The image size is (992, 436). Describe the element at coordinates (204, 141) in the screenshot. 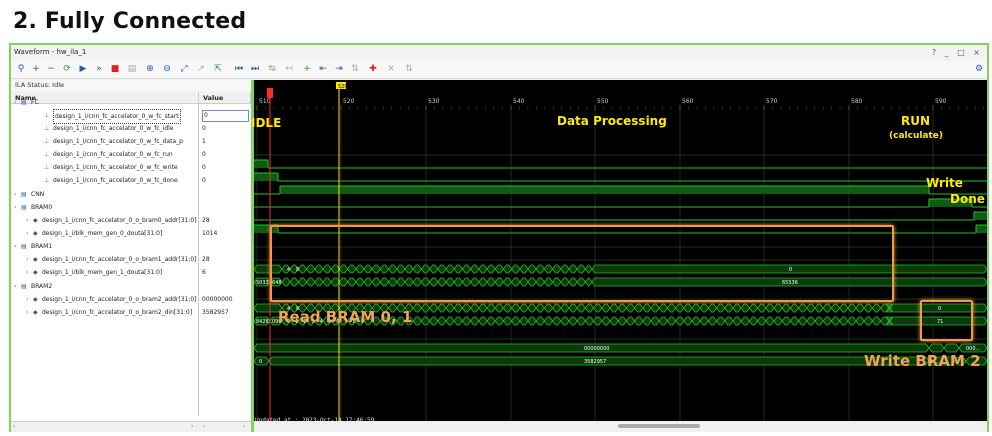

I see `signal-value: 1` at that location.